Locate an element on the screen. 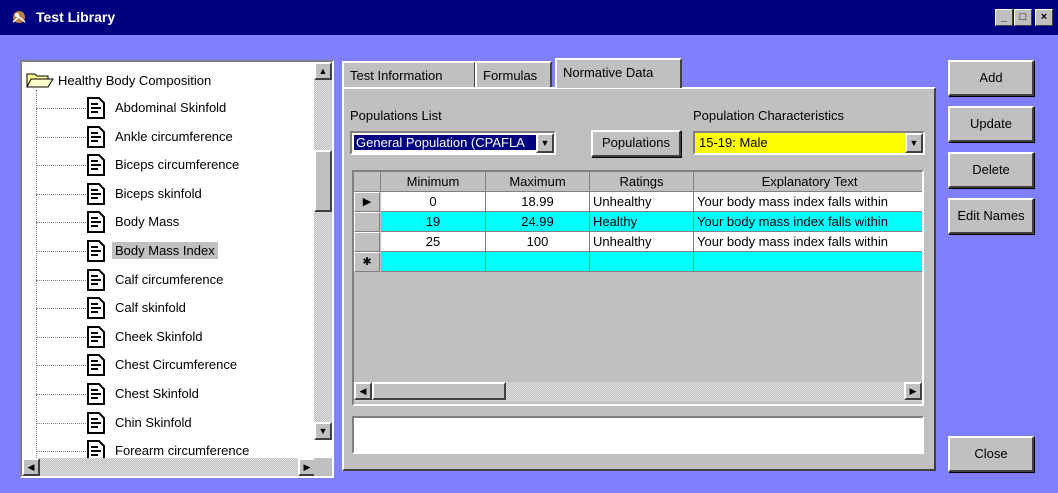 This screenshot has width=1058, height=493. update-button: Update is located at coordinates (991, 124).